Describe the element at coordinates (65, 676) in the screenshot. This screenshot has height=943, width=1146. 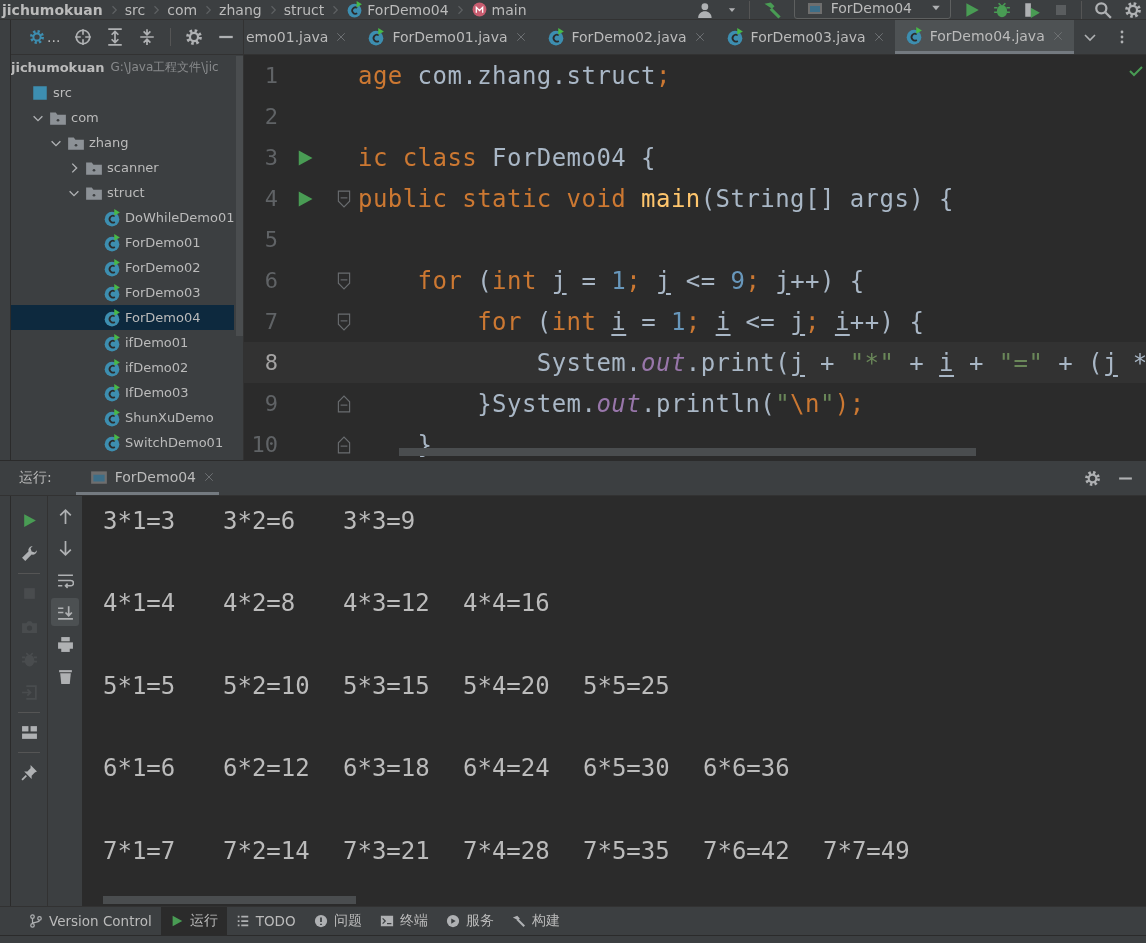
I see `trash-icon` at that location.